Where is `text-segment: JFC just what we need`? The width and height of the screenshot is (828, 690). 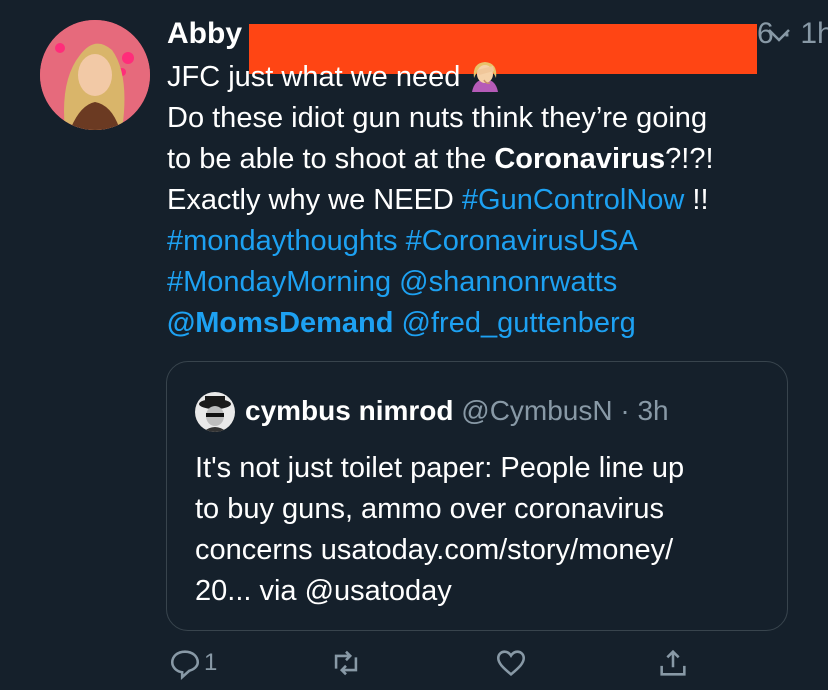
text-segment: JFC just what we need is located at coordinates (314, 77).